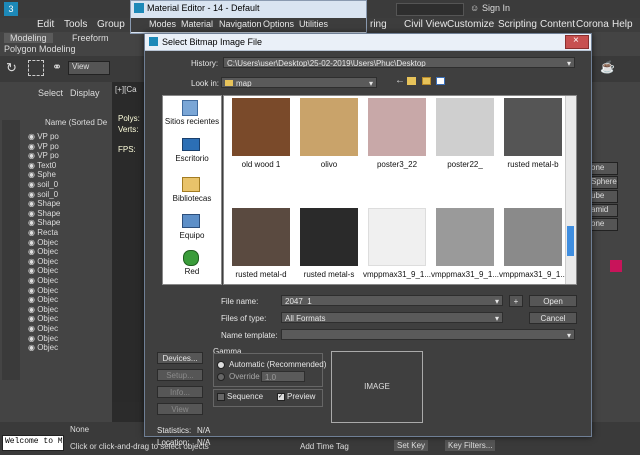 The height and width of the screenshot is (455, 640). Describe the element at coordinates (570, 190) in the screenshot. I see `scrollbar` at that location.